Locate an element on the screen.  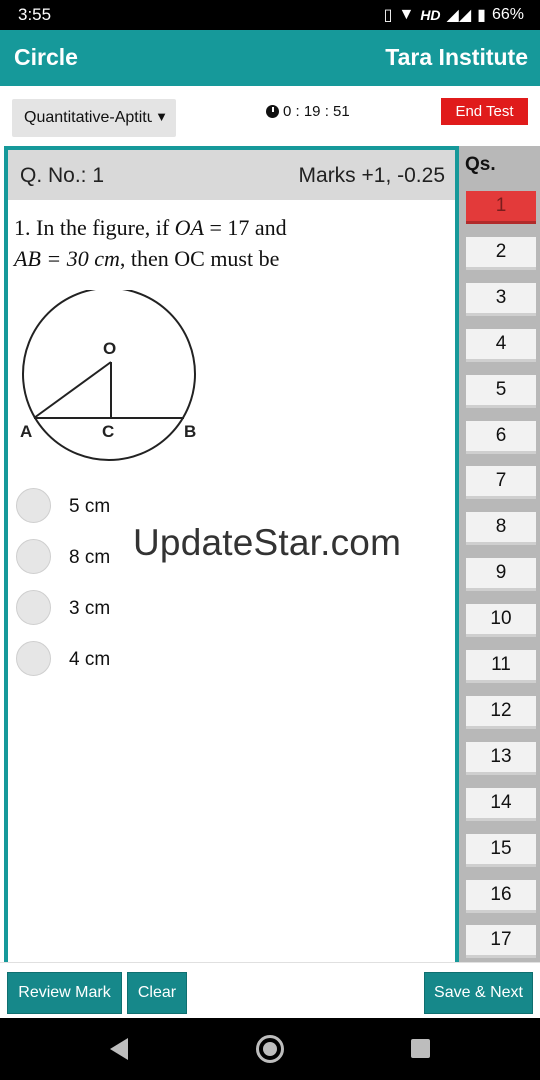
status-icons: ▯ ▼ HD ◢◢ ▮ 66% is located at coordinates (454, 15).